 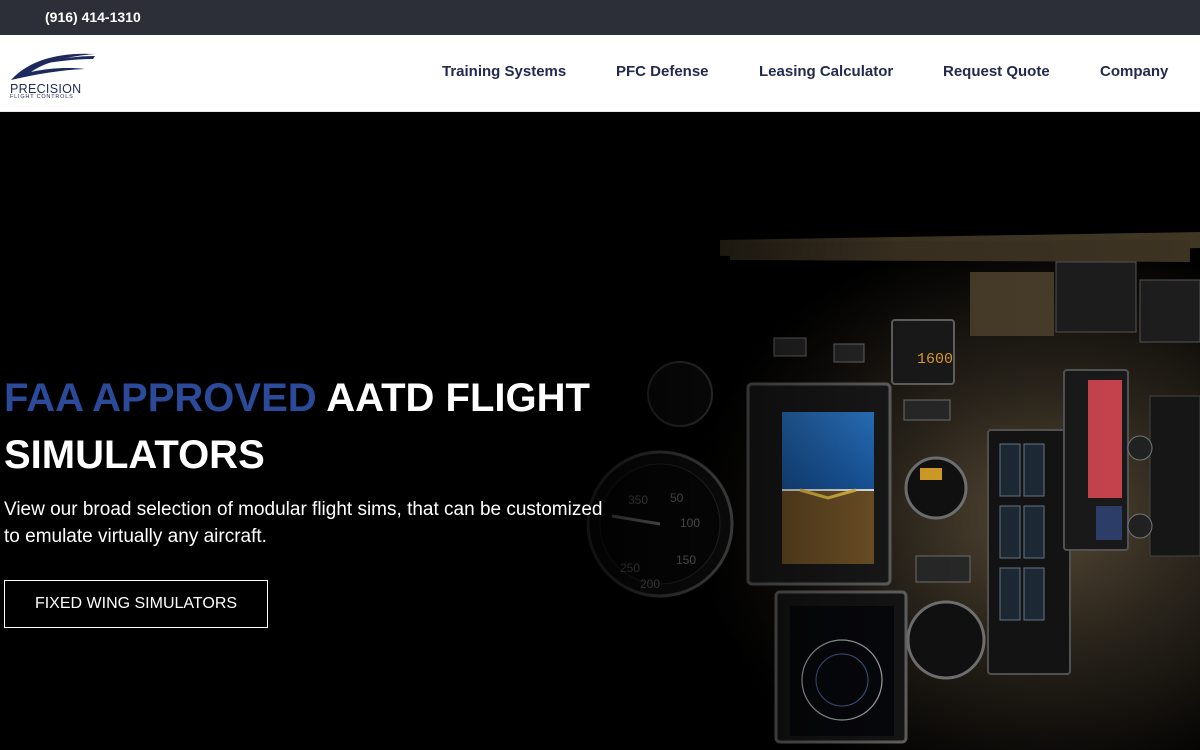 I want to click on phone-link: (916) 414-1310, so click(x=93, y=17).